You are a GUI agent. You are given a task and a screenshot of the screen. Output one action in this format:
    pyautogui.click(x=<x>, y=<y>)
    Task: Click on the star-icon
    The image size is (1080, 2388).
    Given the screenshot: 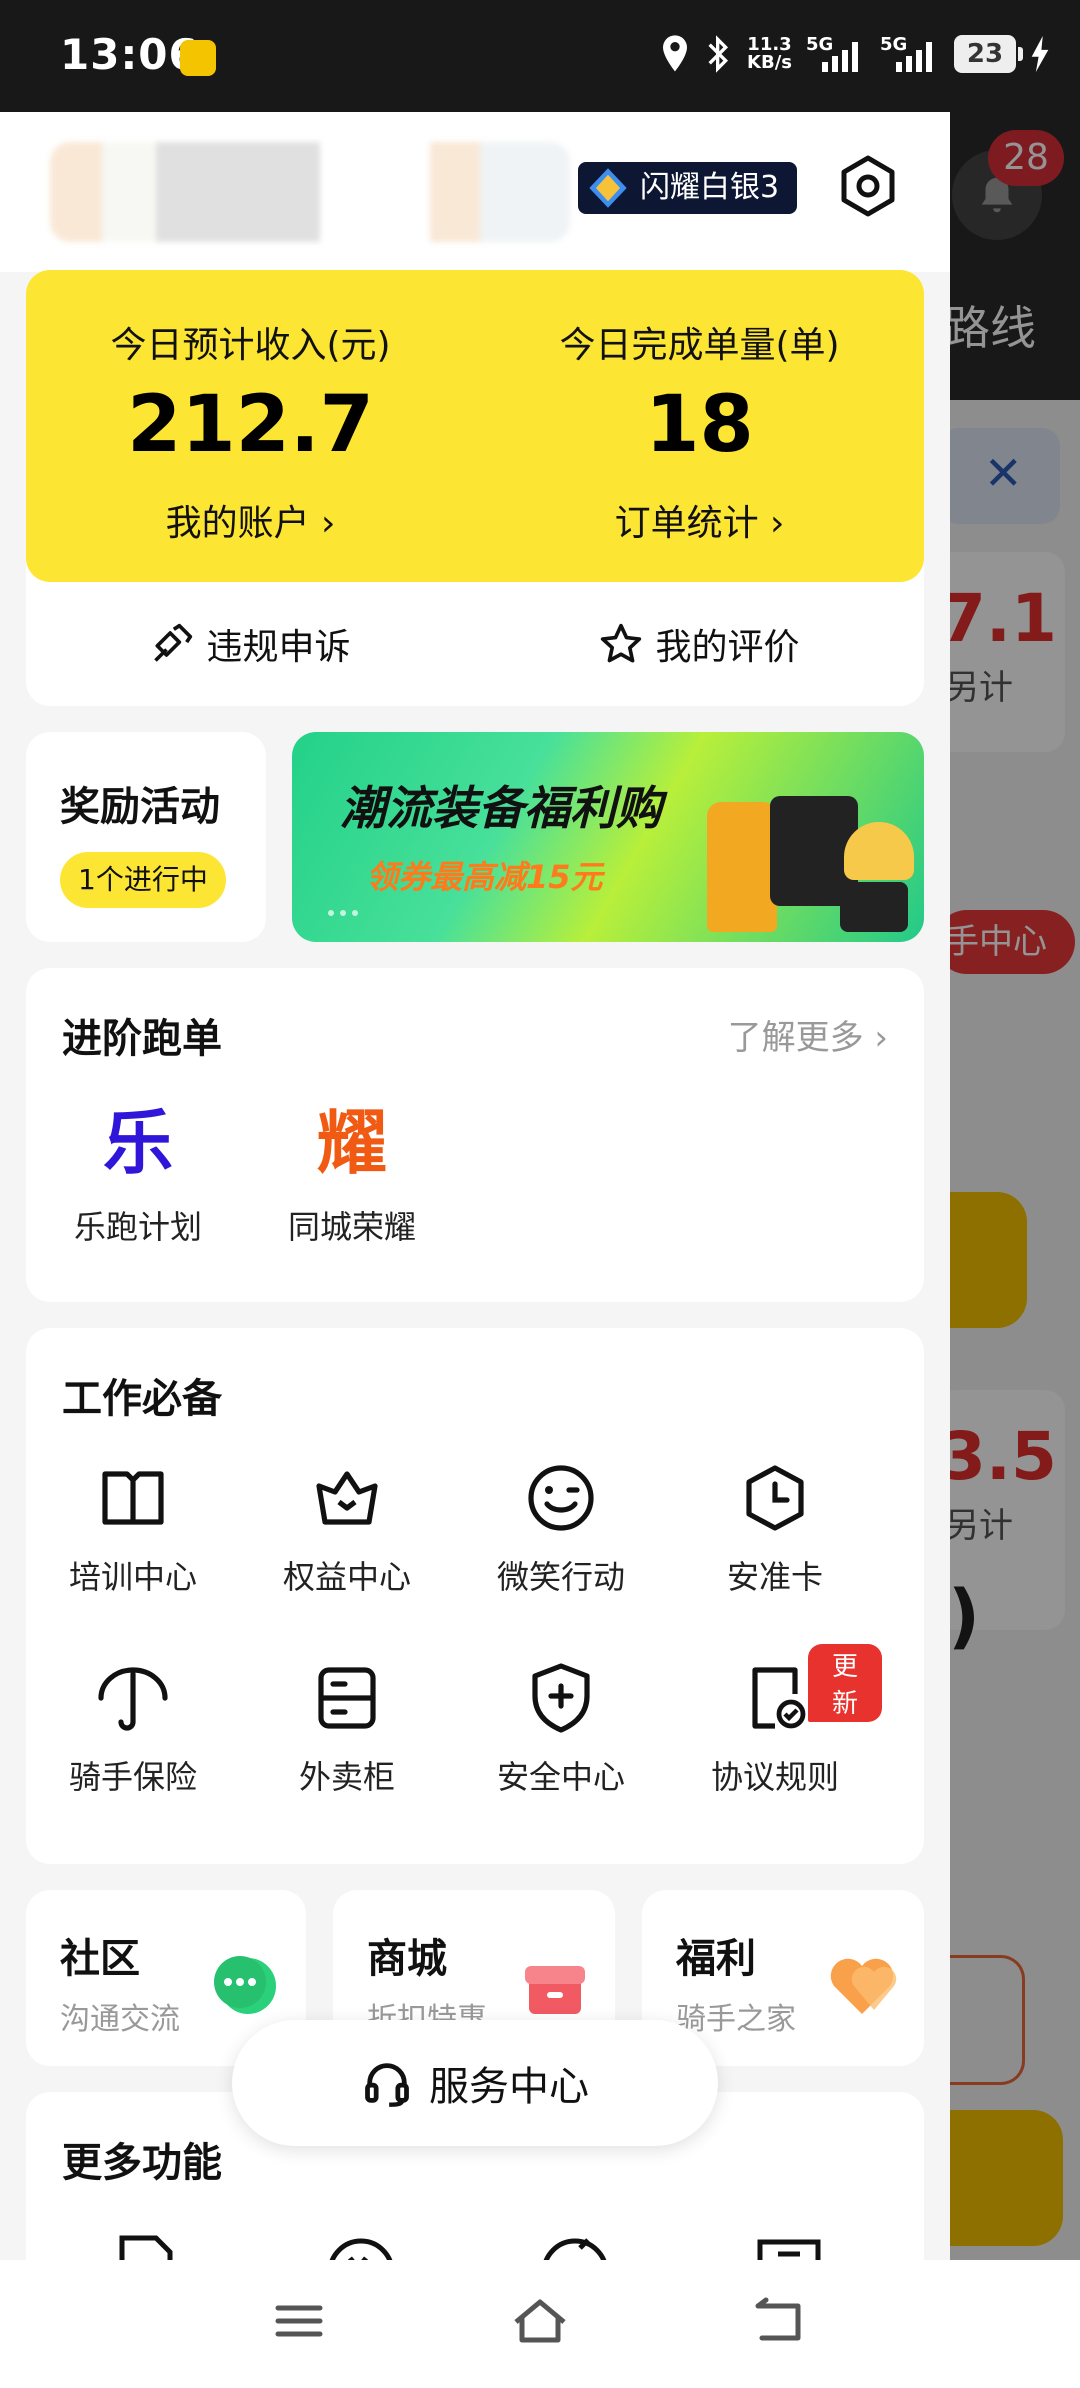 What is the action you would take?
    pyautogui.click(x=621, y=643)
    